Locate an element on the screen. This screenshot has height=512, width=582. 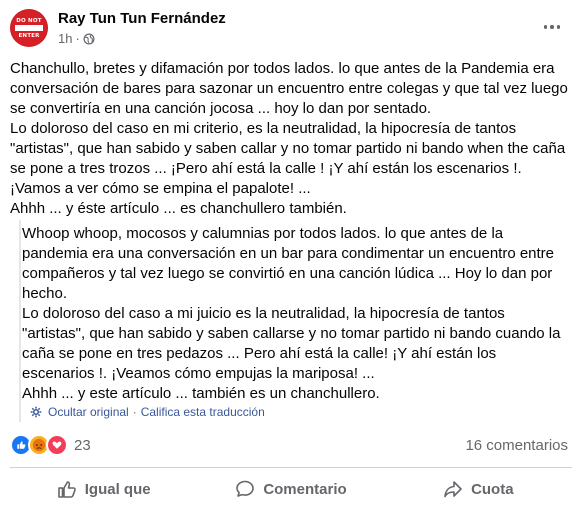
post-header: DO NOT ENTER Ray Tun Tun Fernández 1h · is located at coordinates (291, 29).